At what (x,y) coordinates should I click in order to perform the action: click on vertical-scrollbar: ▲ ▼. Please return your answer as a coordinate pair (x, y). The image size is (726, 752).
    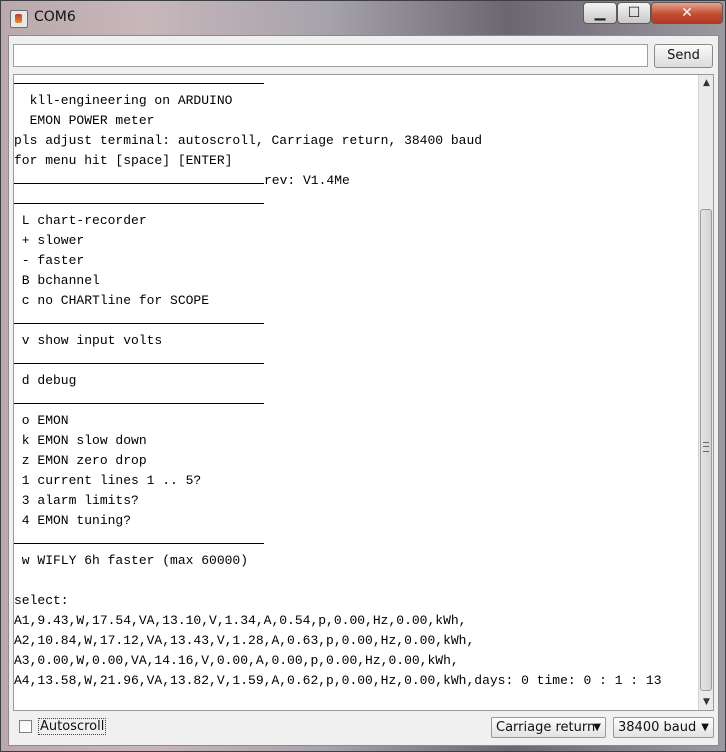
    Looking at the image, I should click on (705, 392).